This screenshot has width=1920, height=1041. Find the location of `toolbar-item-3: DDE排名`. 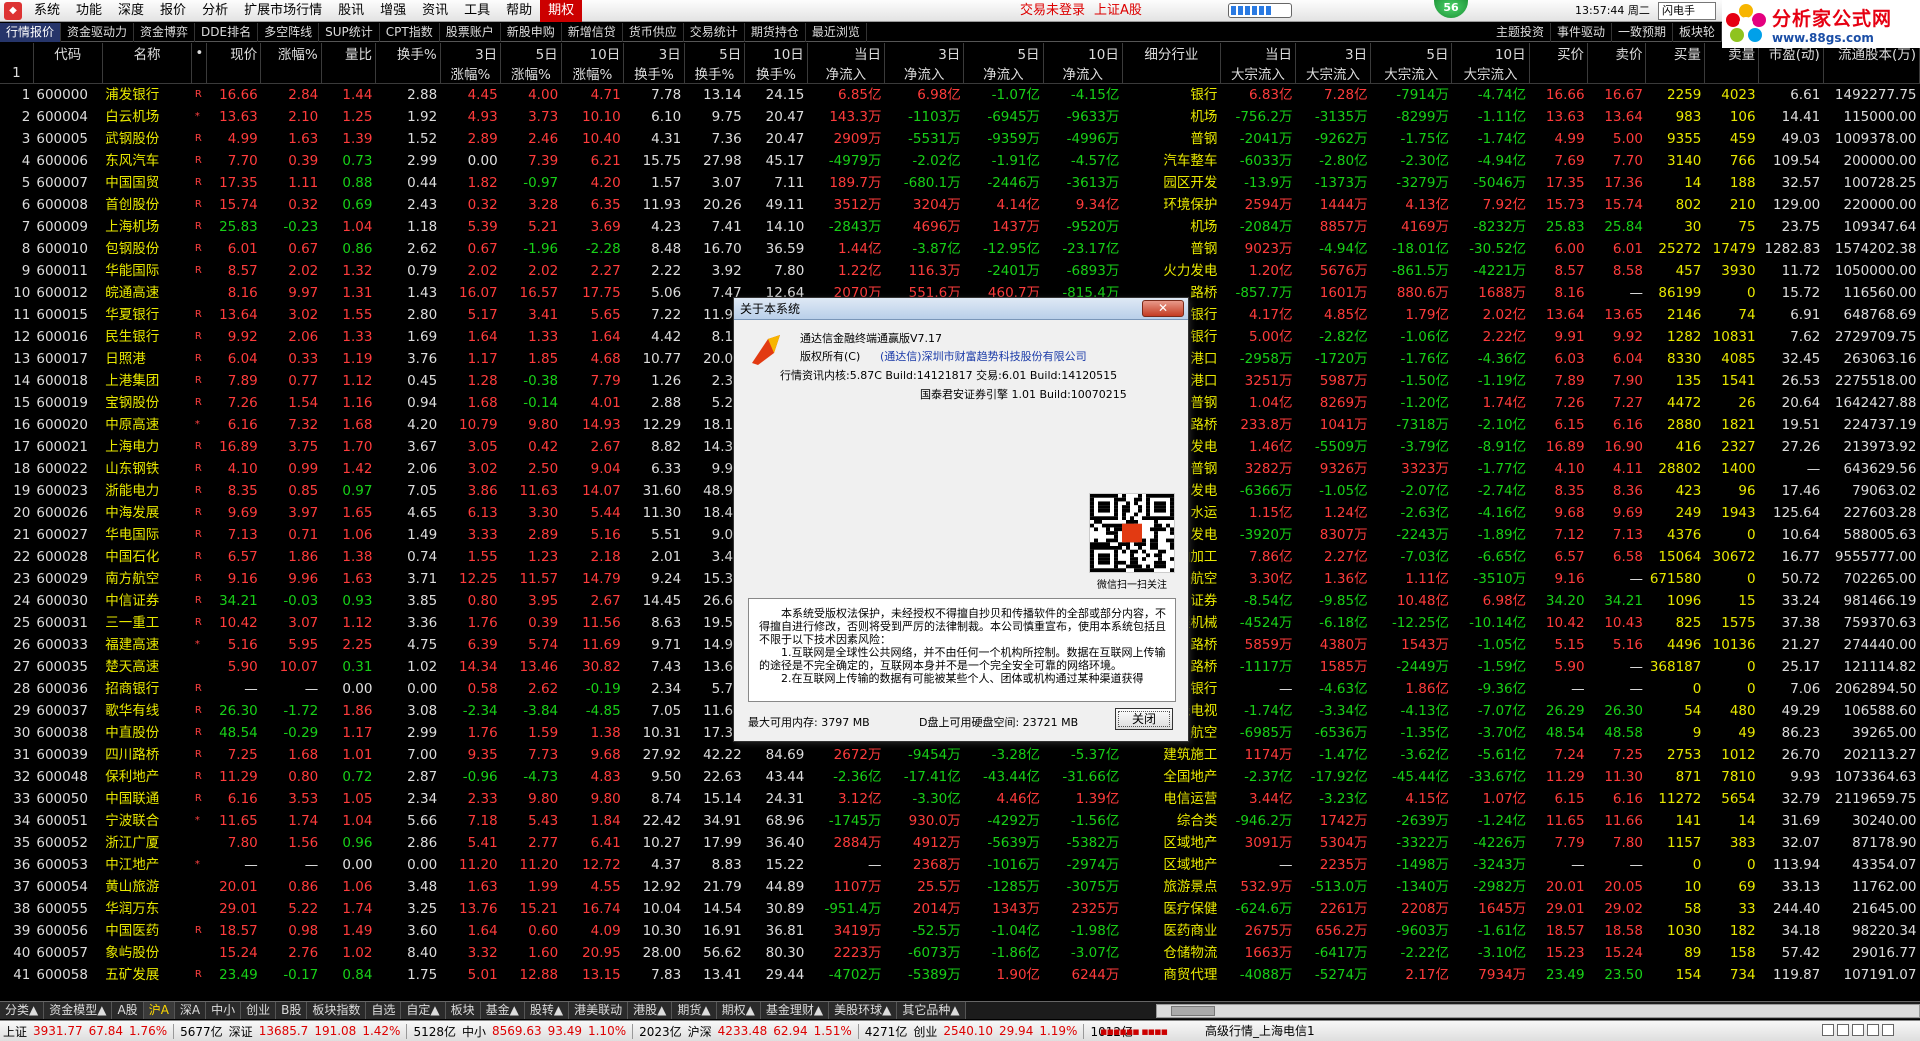

toolbar-item-3: DDE排名 is located at coordinates (227, 32).